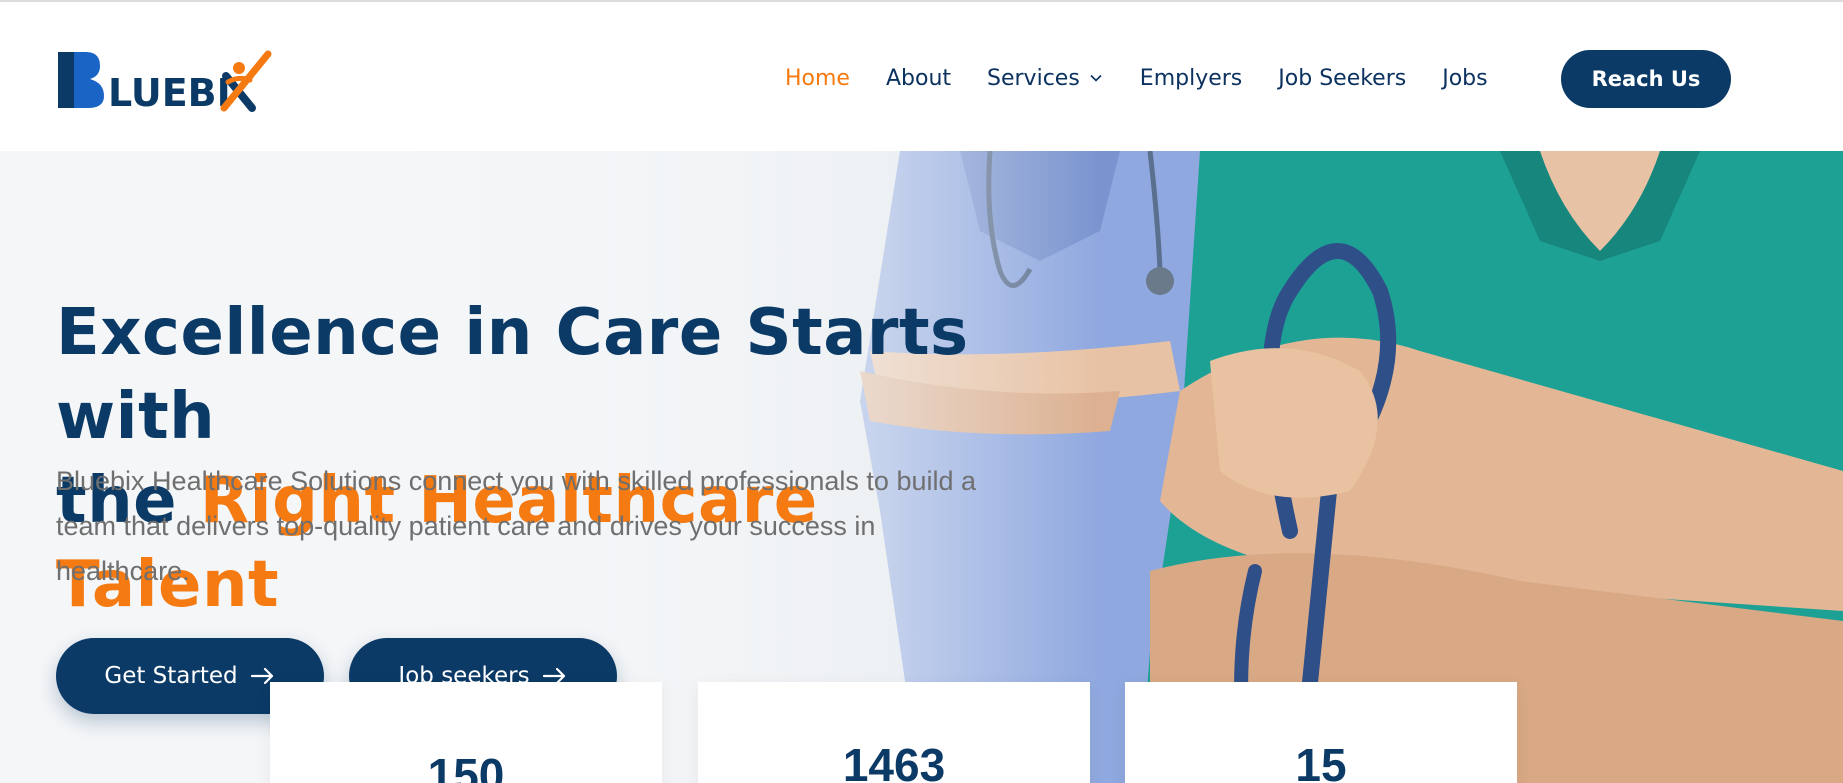 The image size is (1843, 783). What do you see at coordinates (1464, 78) in the screenshot?
I see `nav-jobs: Jobs` at bounding box center [1464, 78].